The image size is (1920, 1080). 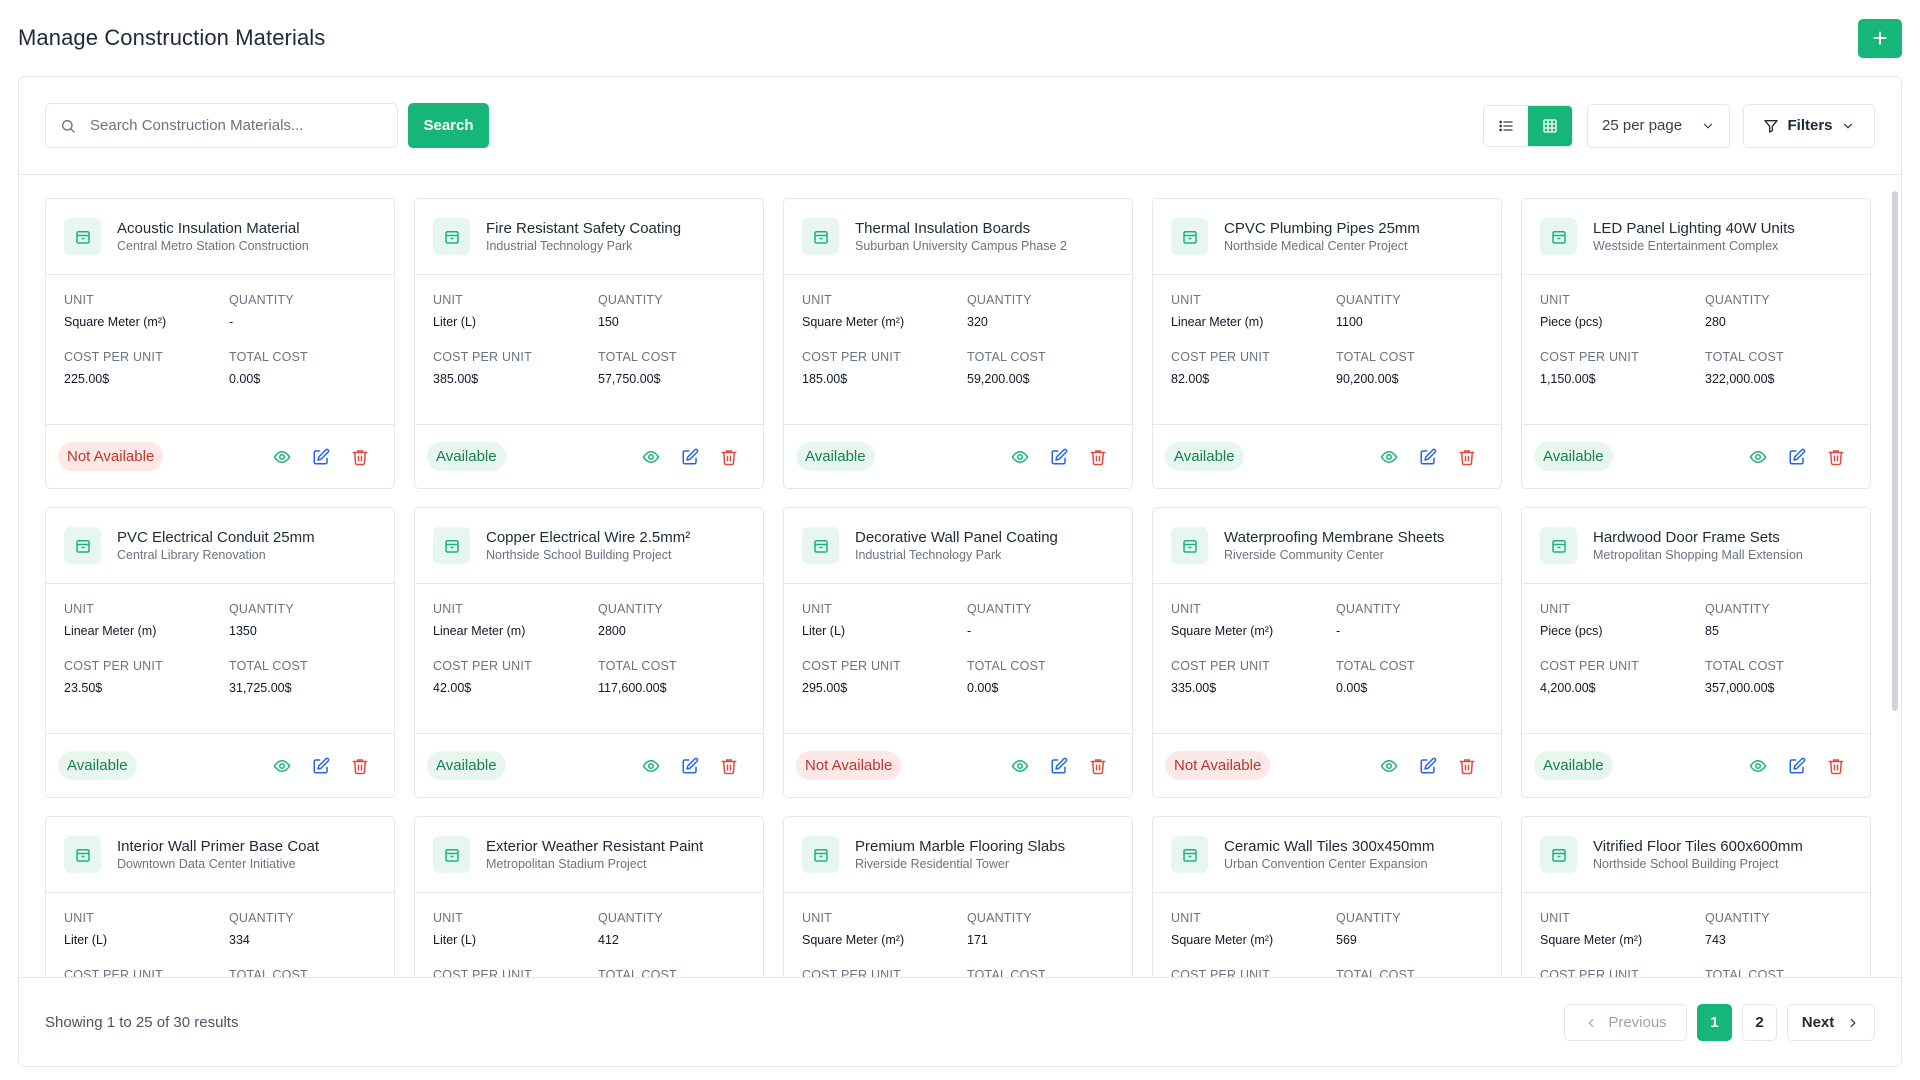 I want to click on search-input, so click(x=236, y=125).